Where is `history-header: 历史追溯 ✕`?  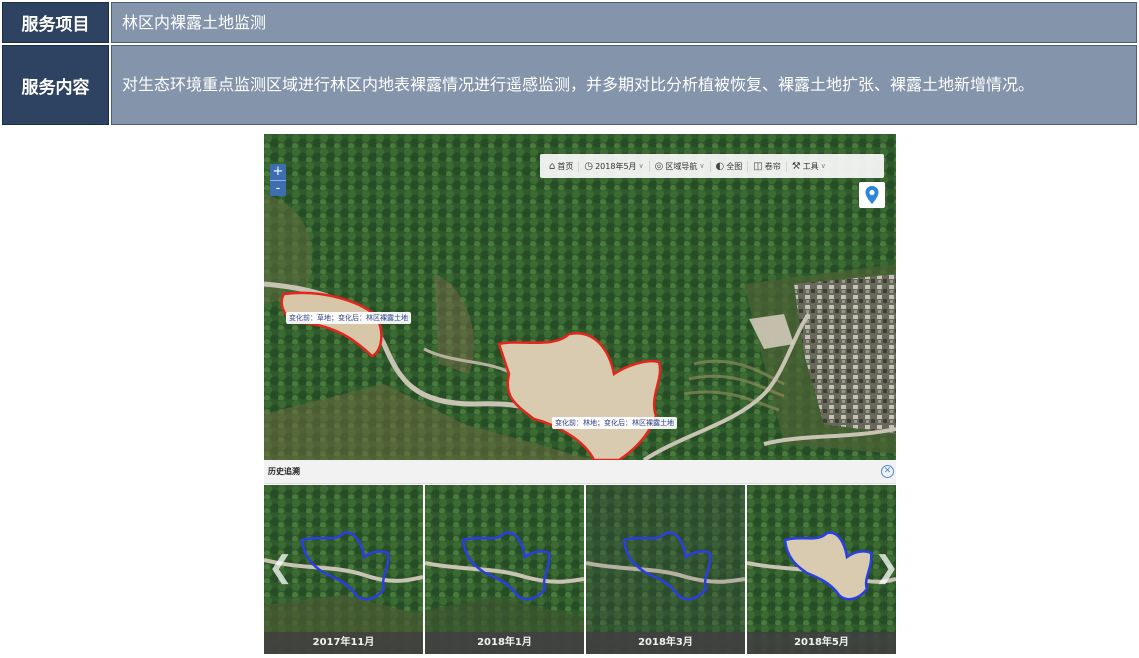 history-header: 历史追溯 ✕ is located at coordinates (580, 472).